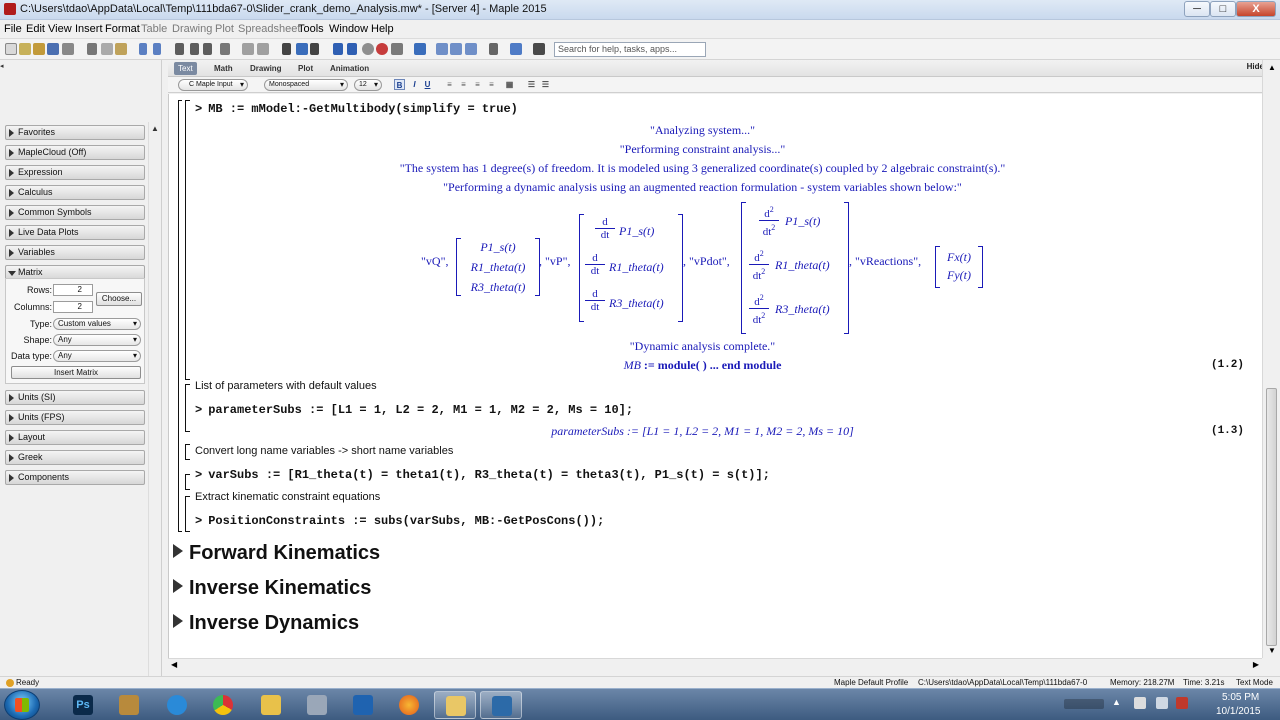  I want to click on new-icon, so click(11, 49).